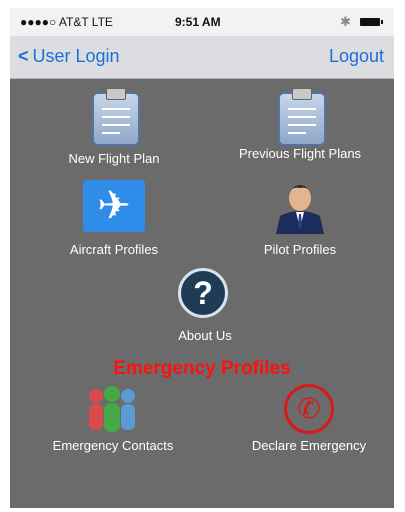 The height and width of the screenshot is (512, 405). What do you see at coordinates (202, 368) in the screenshot?
I see `emergency-section-title: Emergency Profiles` at bounding box center [202, 368].